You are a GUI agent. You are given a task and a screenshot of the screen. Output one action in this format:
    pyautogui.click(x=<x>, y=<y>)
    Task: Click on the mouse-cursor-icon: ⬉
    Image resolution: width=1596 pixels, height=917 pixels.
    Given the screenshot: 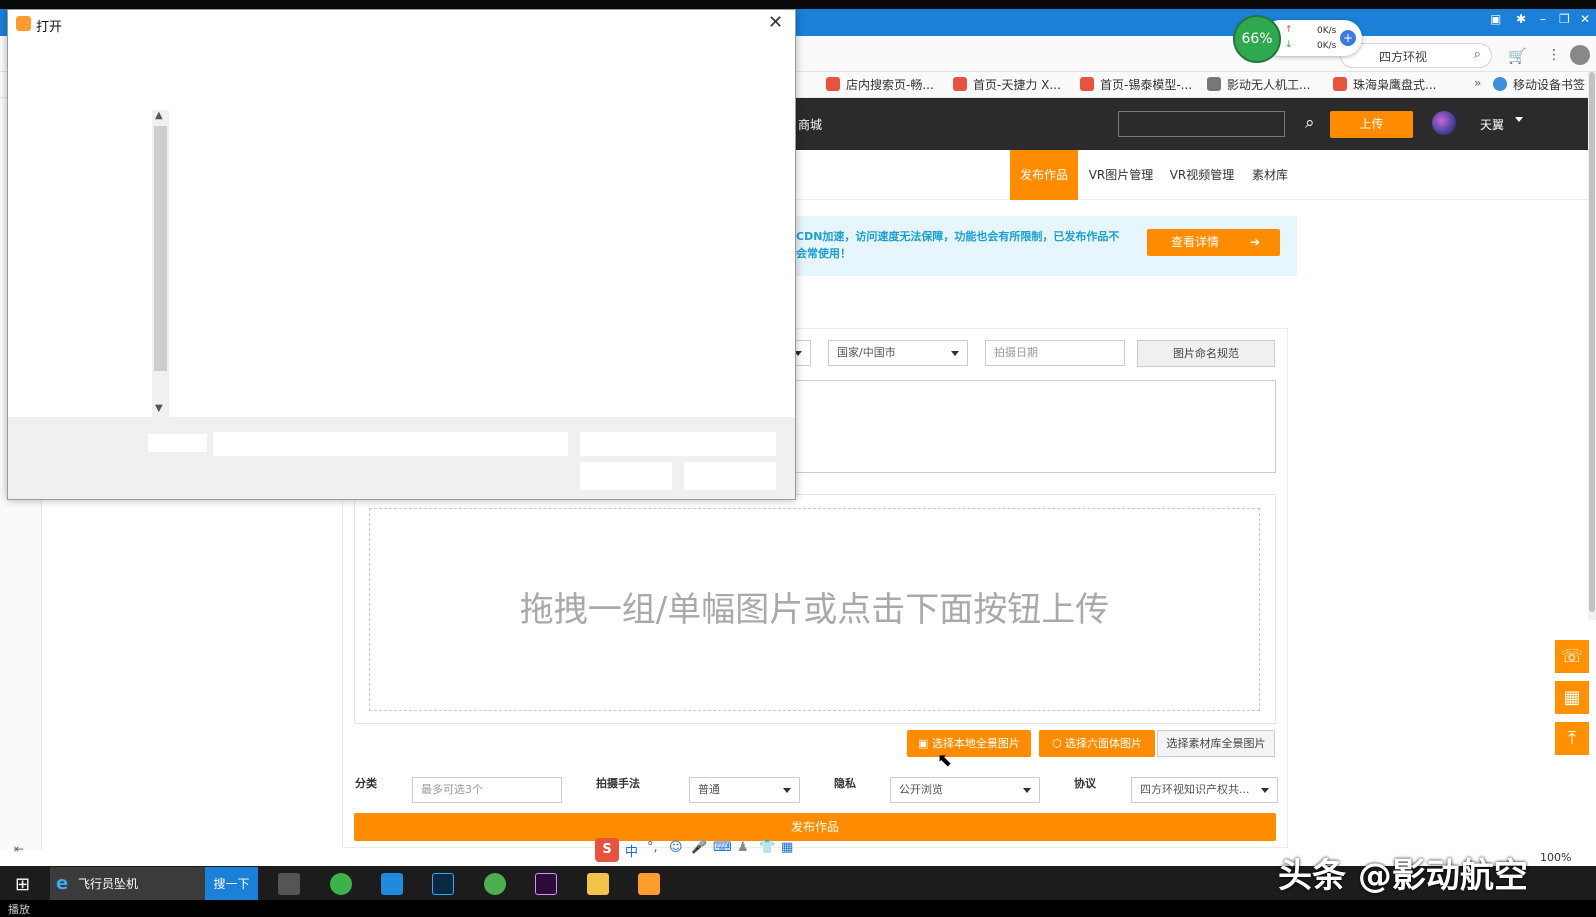 What is the action you would take?
    pyautogui.click(x=945, y=760)
    